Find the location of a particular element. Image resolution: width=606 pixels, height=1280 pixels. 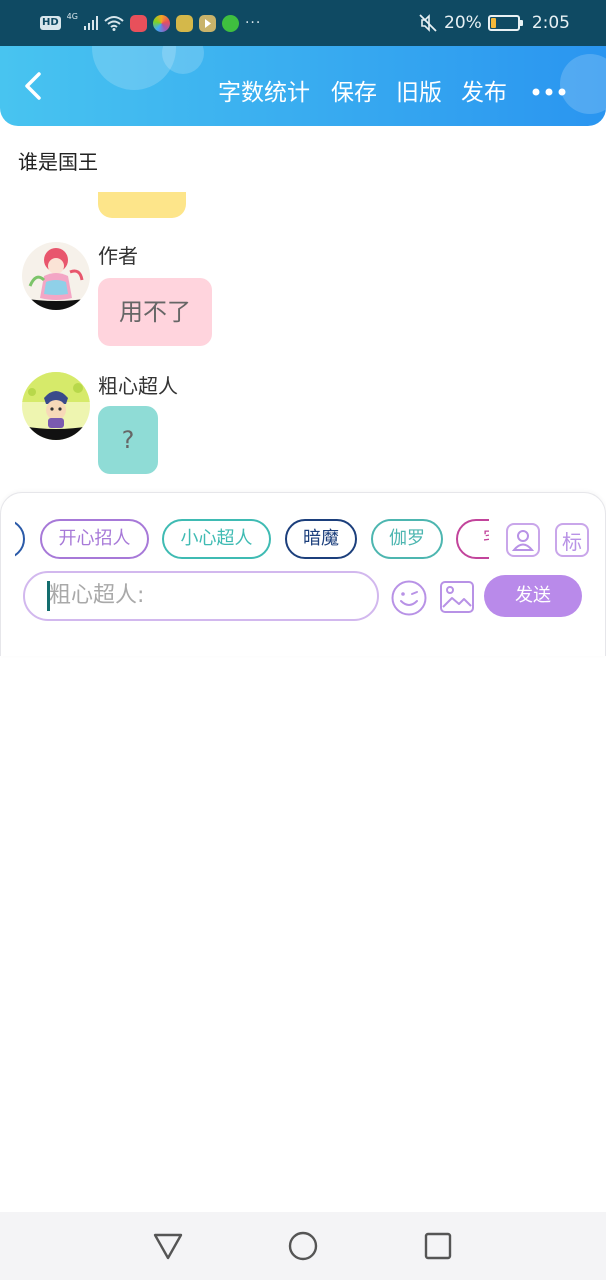

character-chip: 开心招人 is located at coordinates (94, 539).